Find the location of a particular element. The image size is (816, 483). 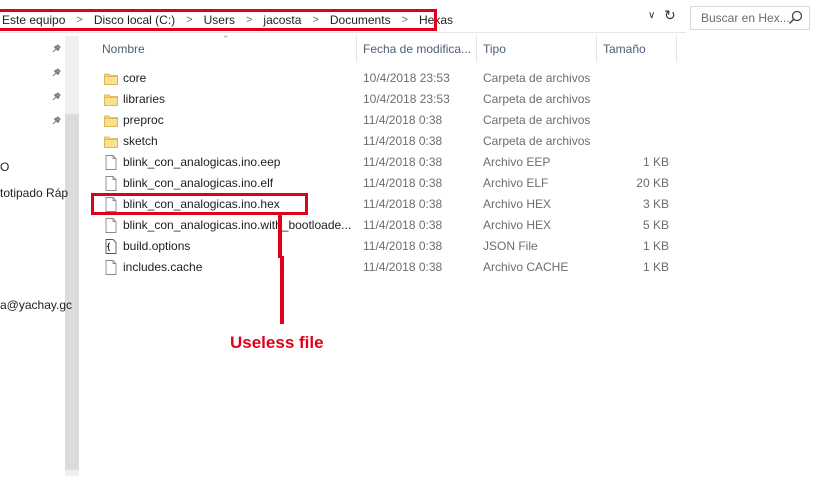

file-type: JSON File is located at coordinates (510, 246).